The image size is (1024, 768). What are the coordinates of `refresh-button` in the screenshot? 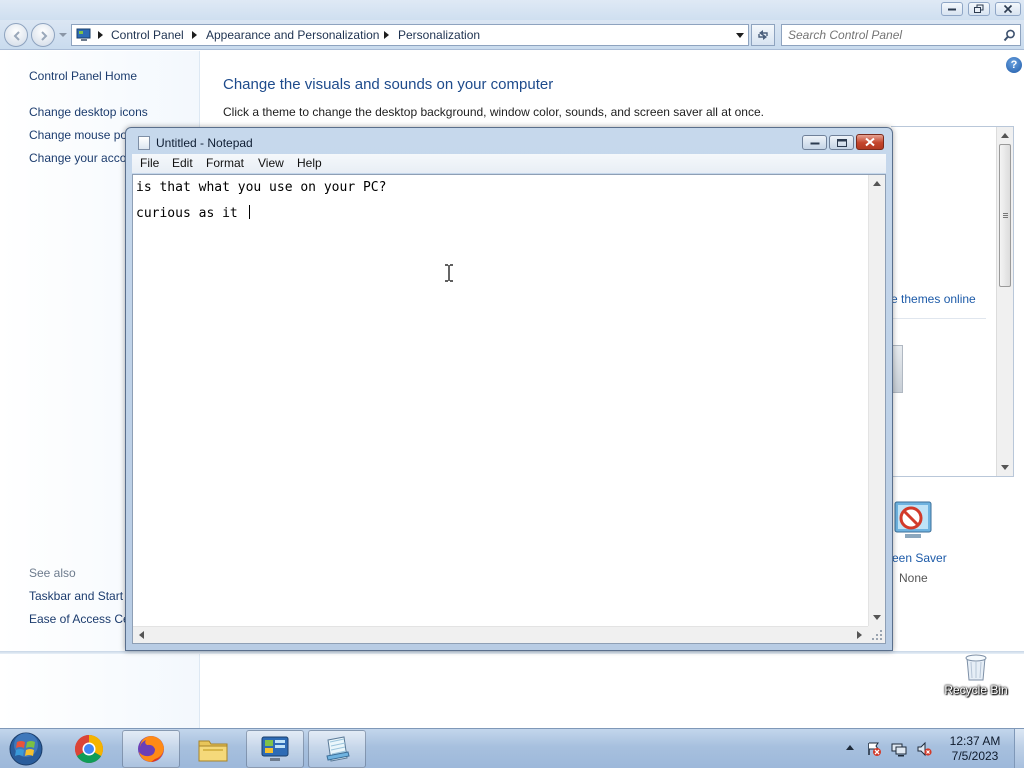 It's located at (763, 35).